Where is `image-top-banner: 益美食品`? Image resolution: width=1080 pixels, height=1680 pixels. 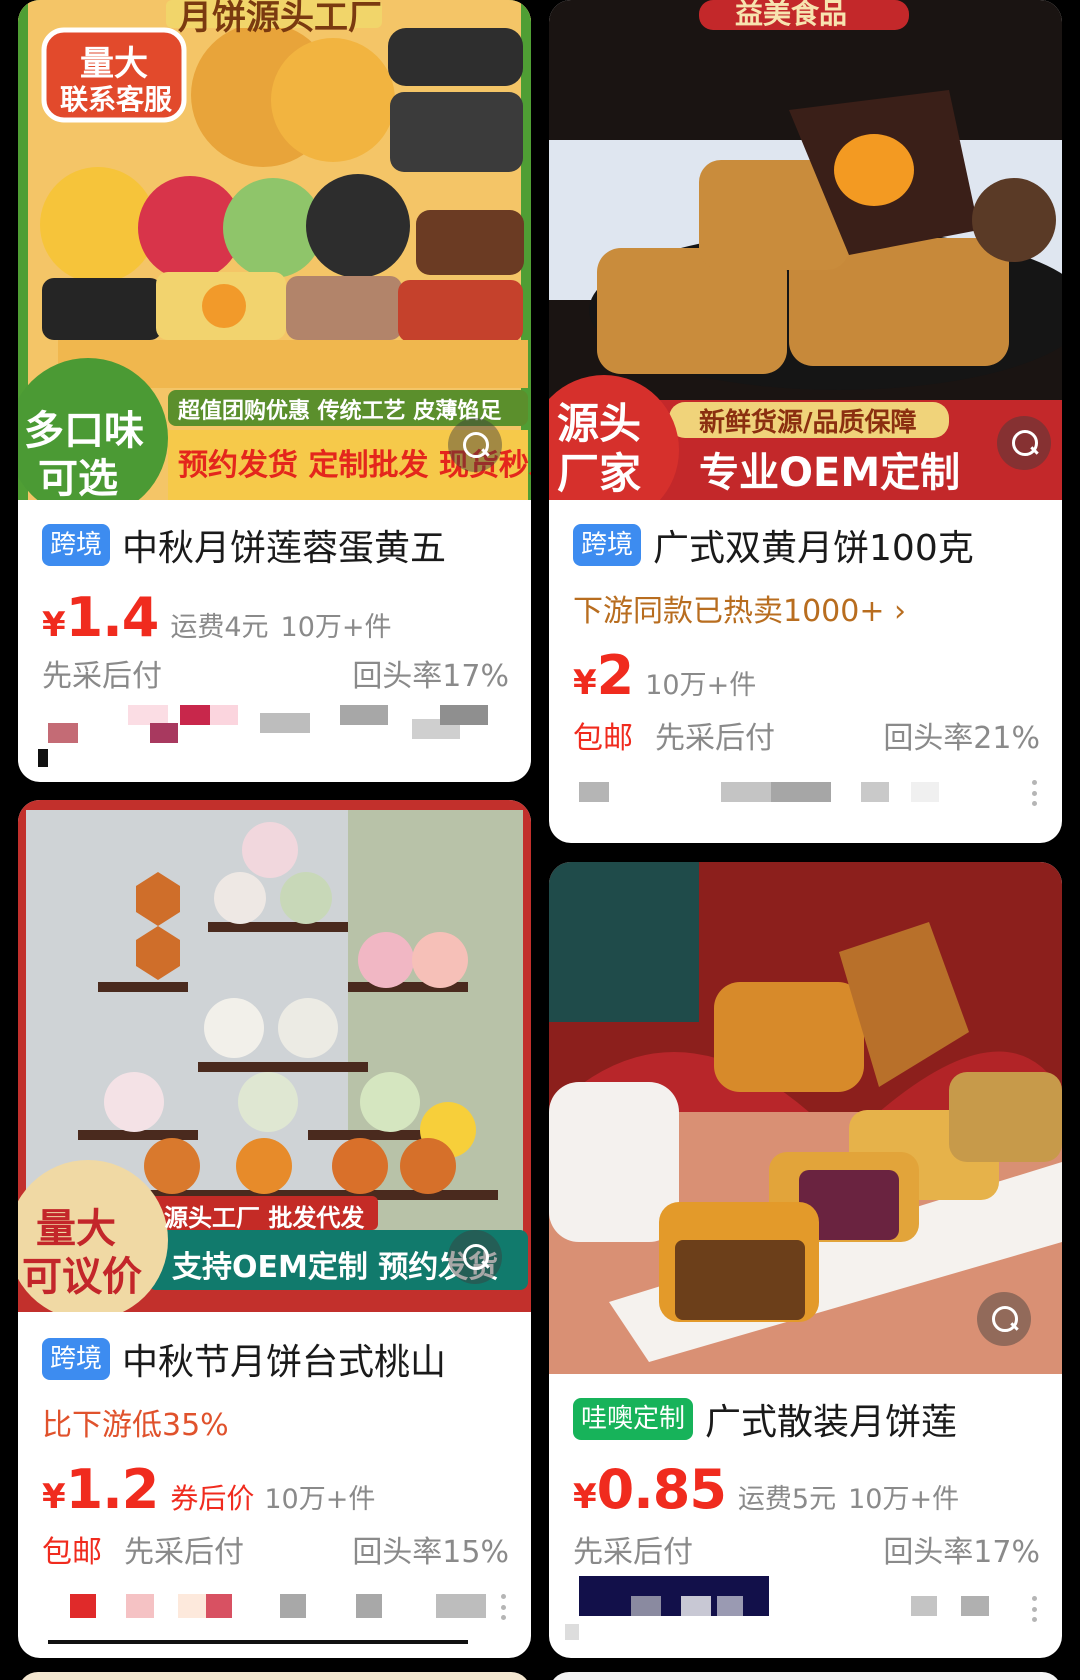
image-top-banner: 益美食品 is located at coordinates (791, 15).